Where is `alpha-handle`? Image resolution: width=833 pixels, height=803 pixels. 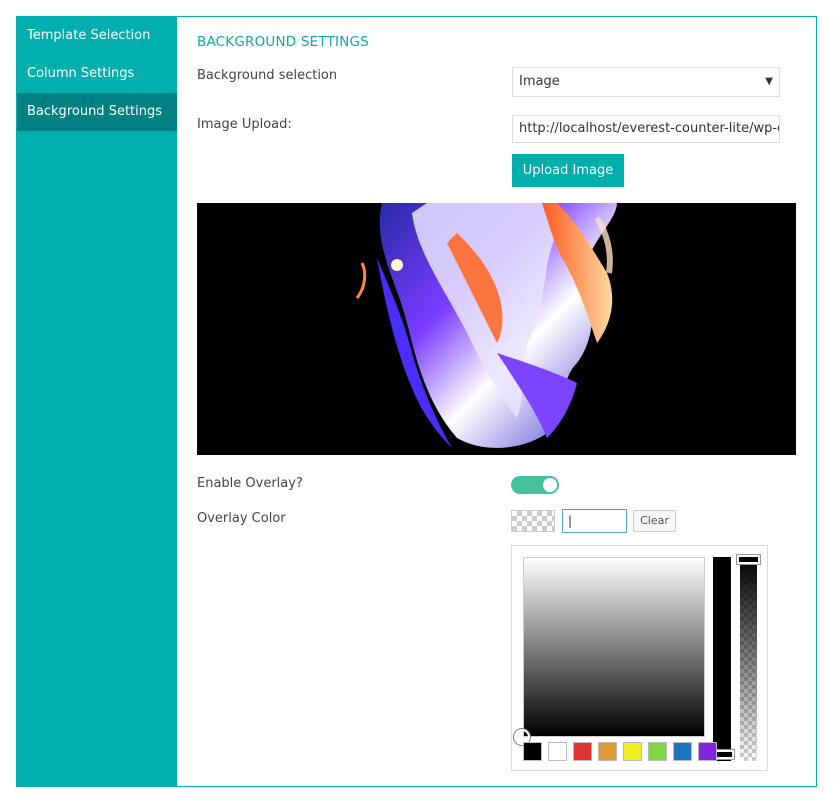 alpha-handle is located at coordinates (748, 559).